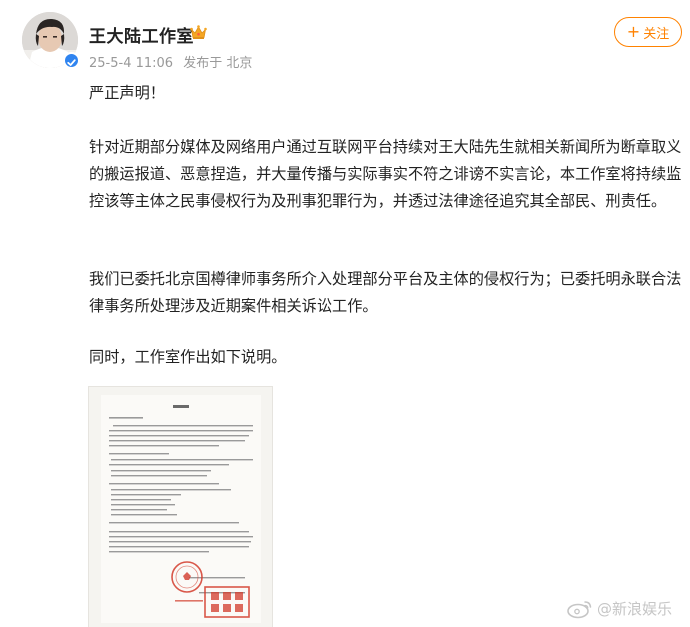 The image size is (690, 627). Describe the element at coordinates (635, 609) in the screenshot. I see `watermark-text: @新浪娱乐` at that location.